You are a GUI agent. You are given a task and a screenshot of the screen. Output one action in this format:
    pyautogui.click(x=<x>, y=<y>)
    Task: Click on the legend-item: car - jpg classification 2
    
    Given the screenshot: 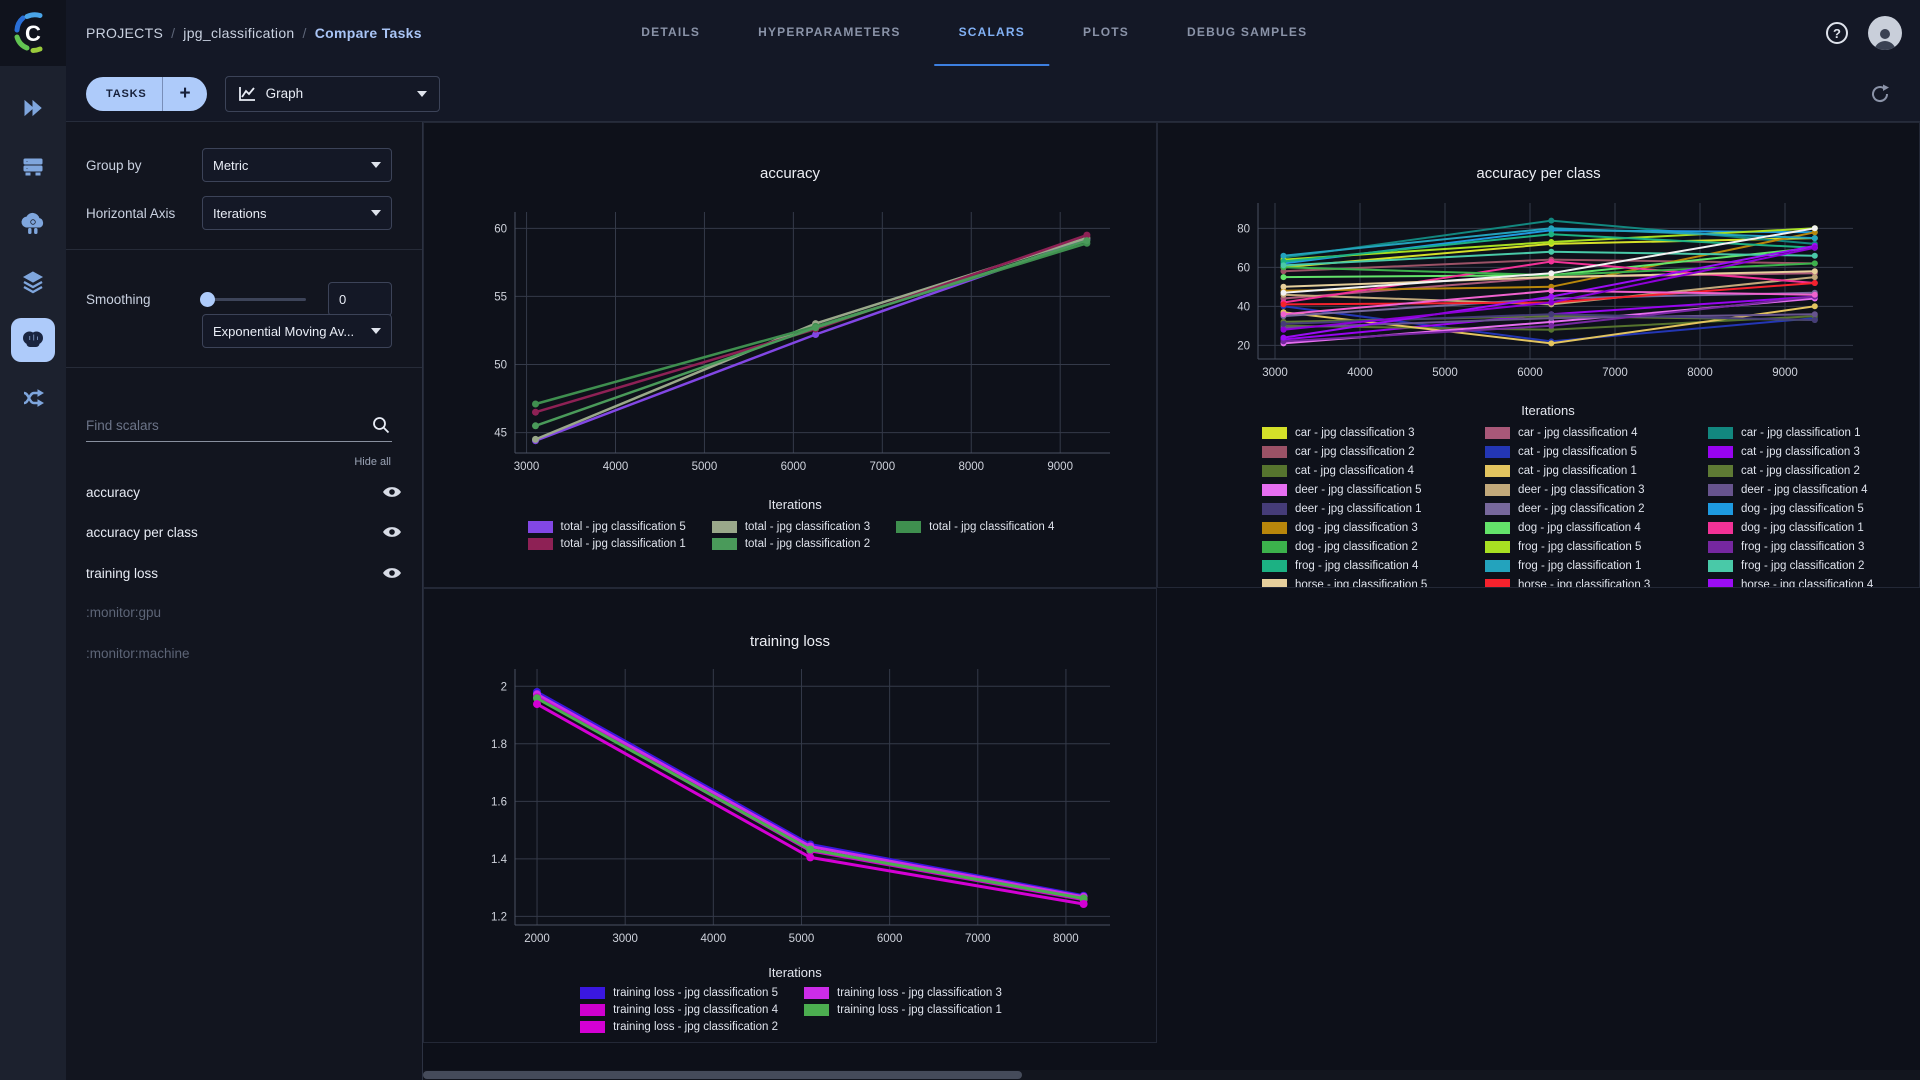 What is the action you would take?
    pyautogui.click(x=1364, y=452)
    